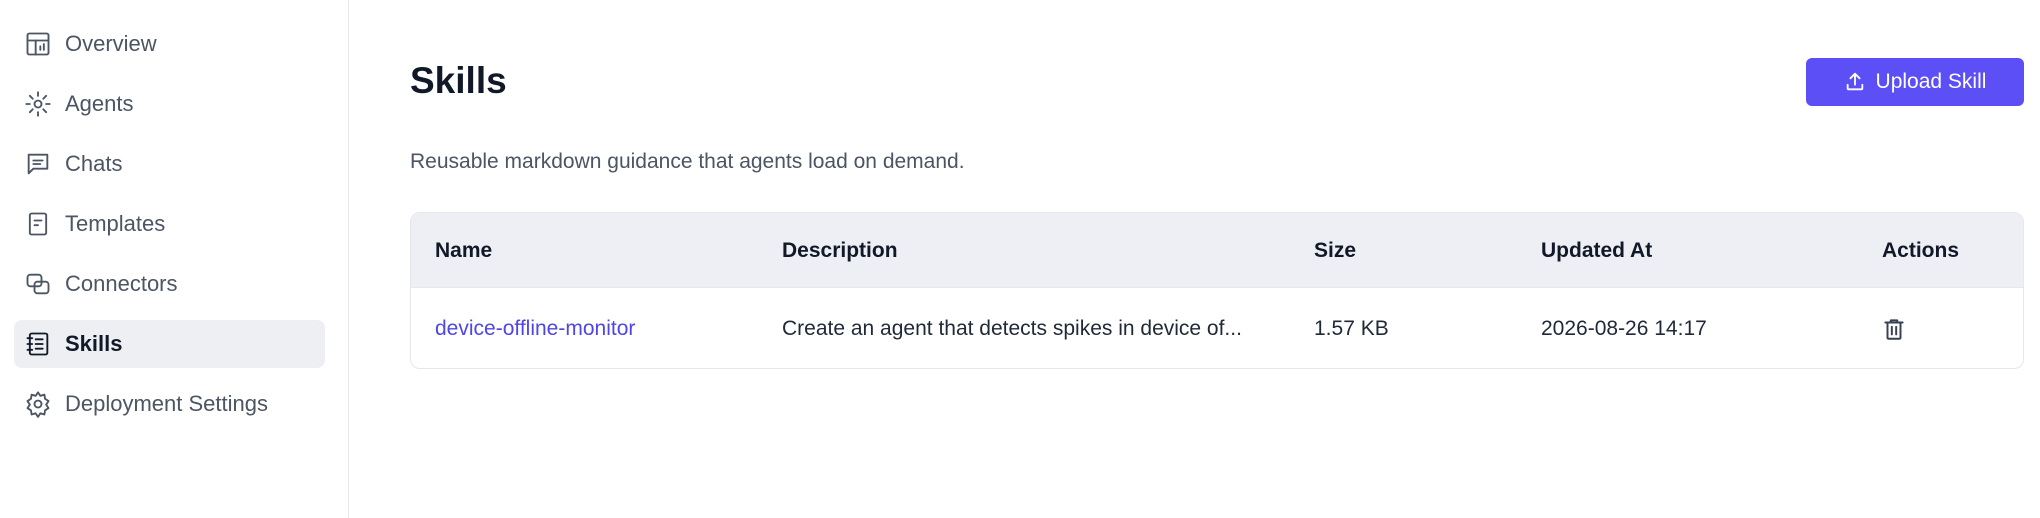 The width and height of the screenshot is (2040, 518). What do you see at coordinates (94, 163) in the screenshot?
I see `sidebar-item-label: Chats` at bounding box center [94, 163].